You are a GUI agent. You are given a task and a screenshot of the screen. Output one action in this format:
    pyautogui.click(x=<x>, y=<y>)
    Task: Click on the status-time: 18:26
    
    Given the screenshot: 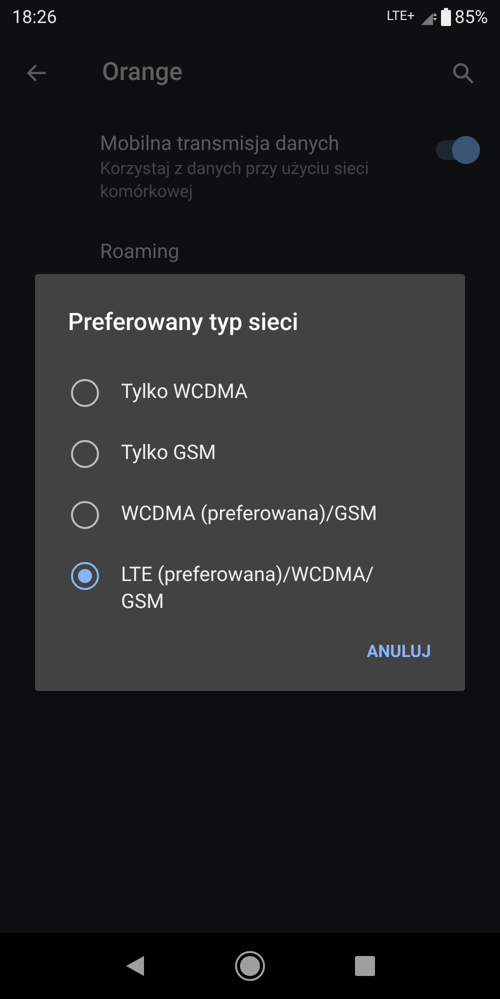 What is the action you would take?
    pyautogui.click(x=34, y=18)
    